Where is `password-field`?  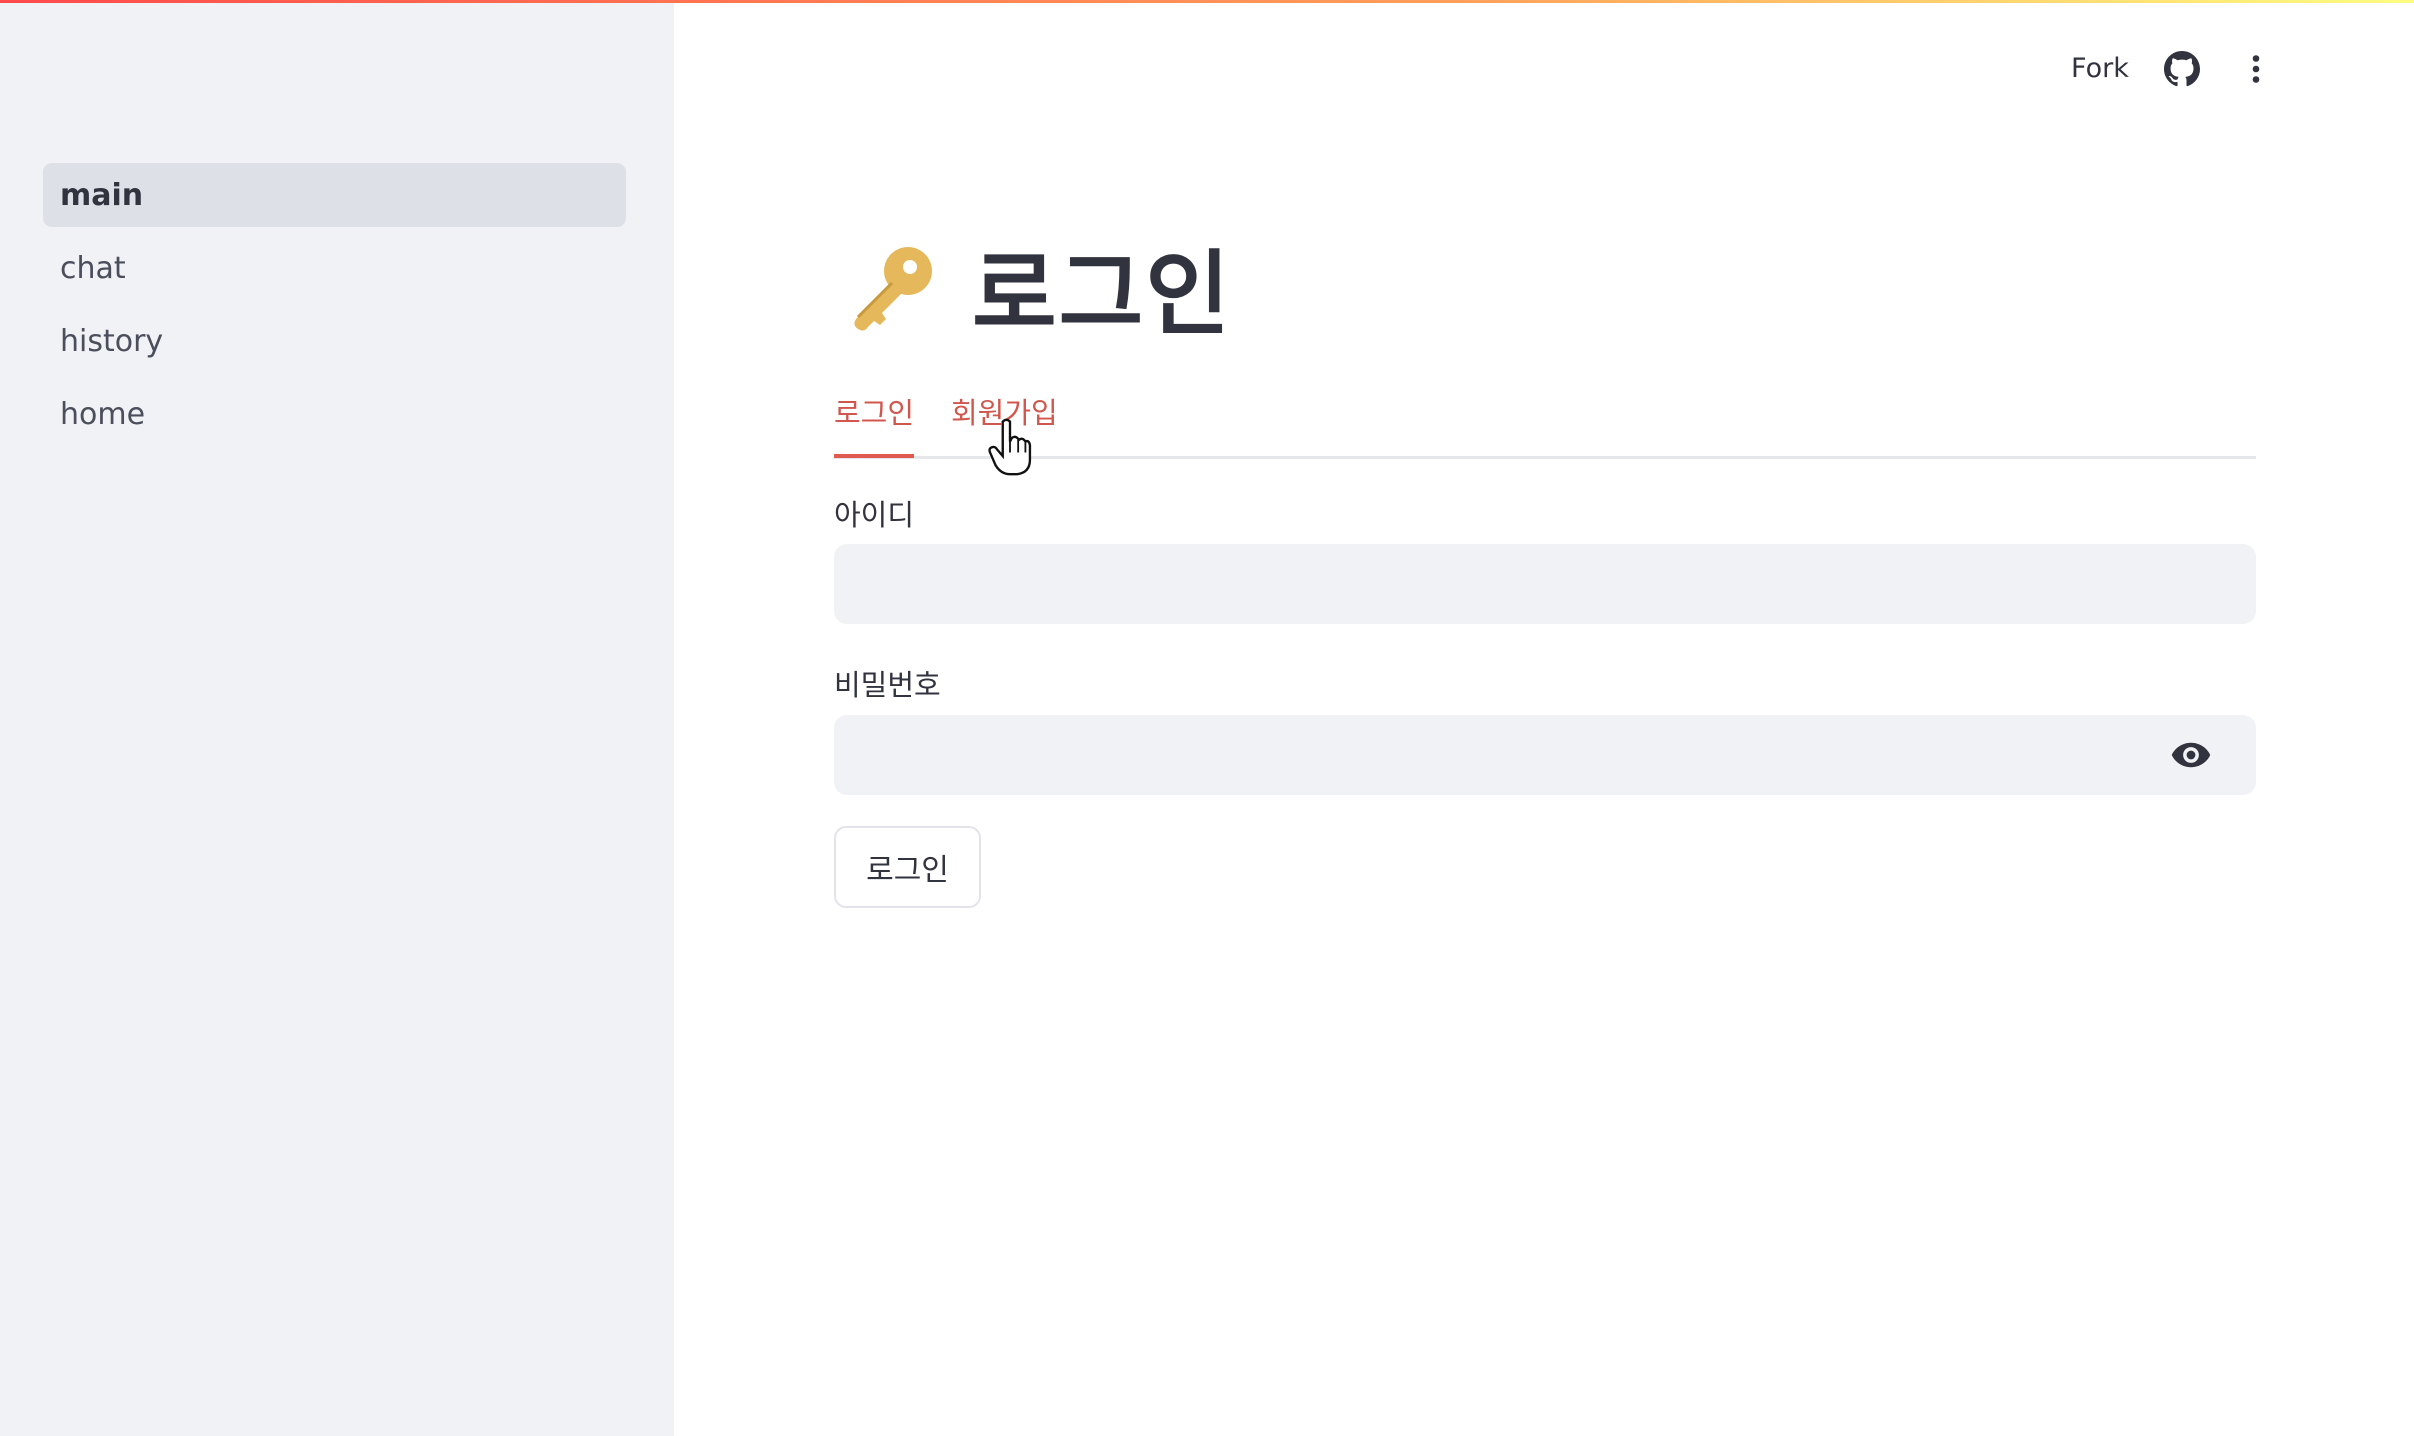
password-field is located at coordinates (1545, 755).